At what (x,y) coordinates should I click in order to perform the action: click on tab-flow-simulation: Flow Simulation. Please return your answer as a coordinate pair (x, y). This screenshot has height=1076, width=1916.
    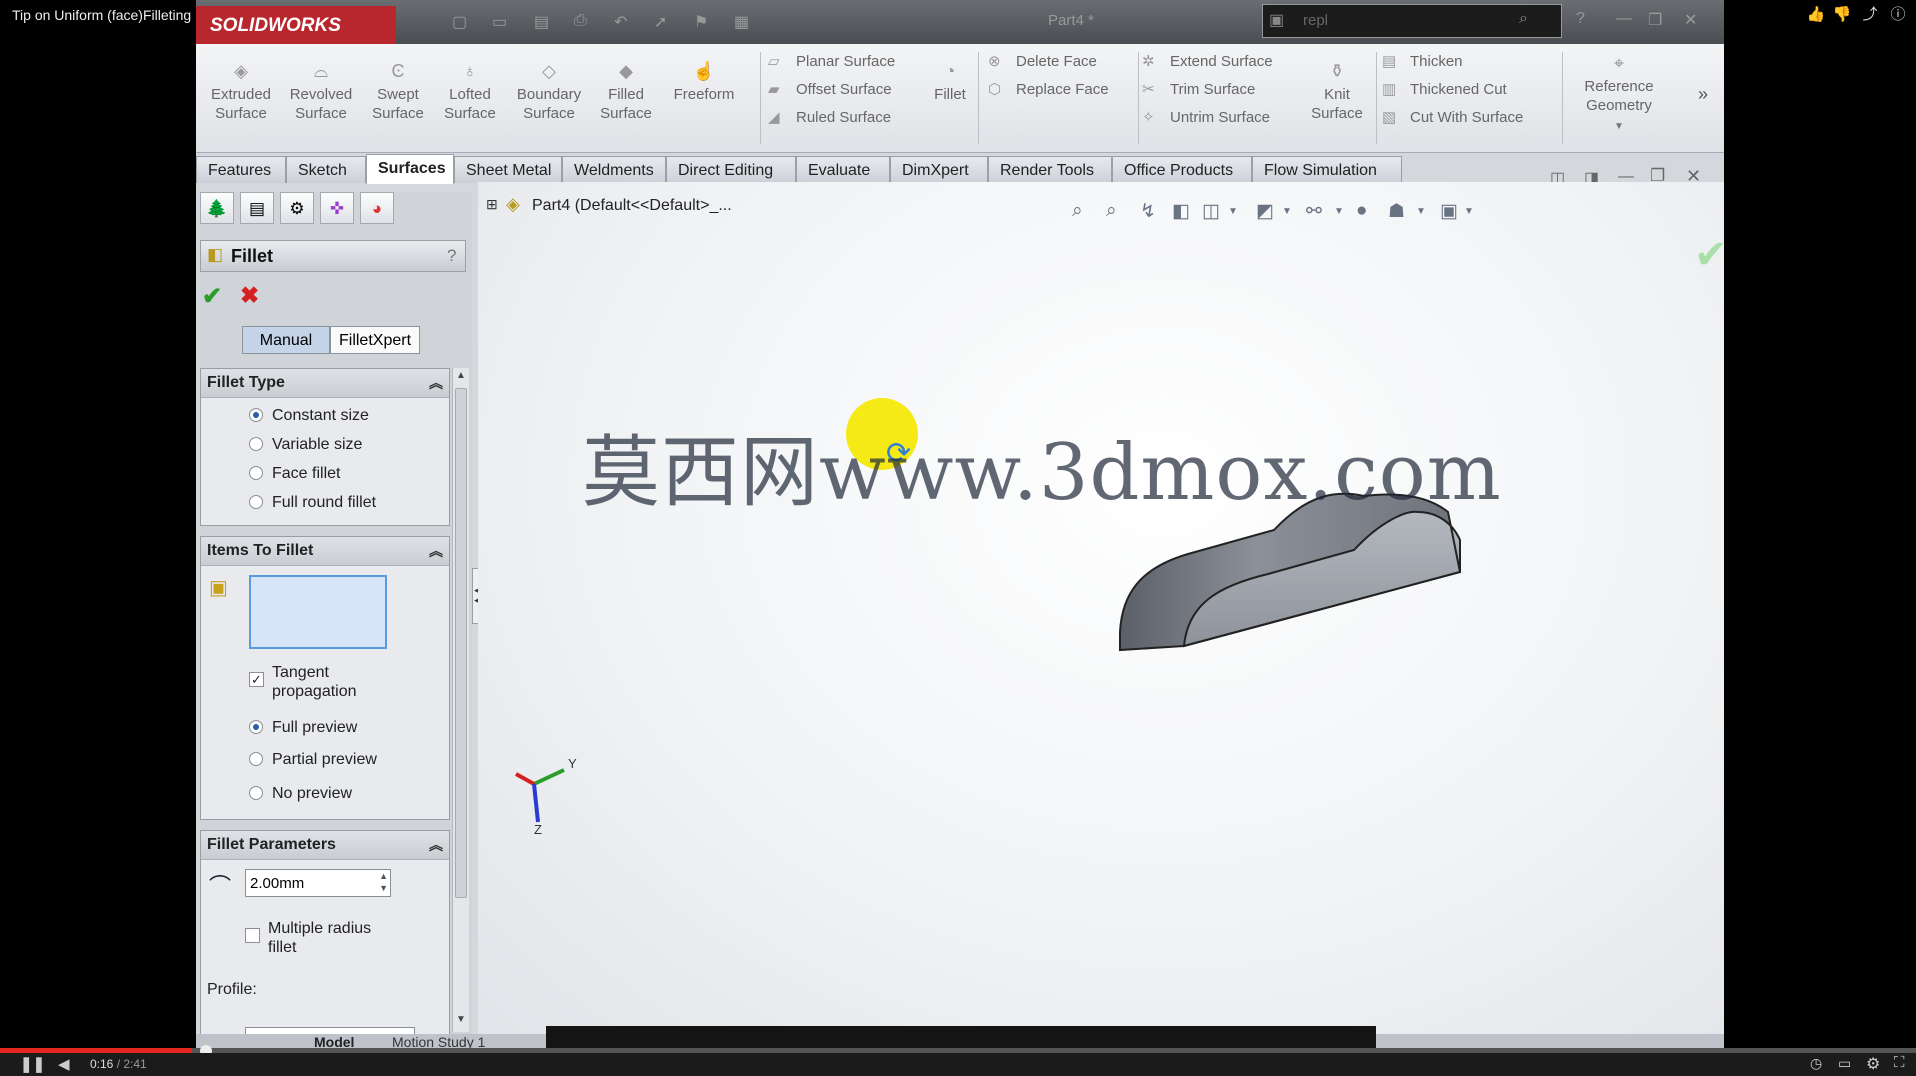
    Looking at the image, I should click on (1327, 169).